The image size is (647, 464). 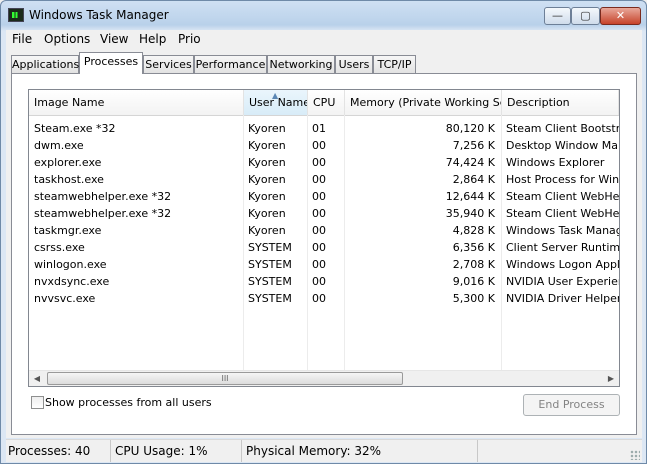 I want to click on cell-image-name: dwm.exe, so click(x=59, y=145).